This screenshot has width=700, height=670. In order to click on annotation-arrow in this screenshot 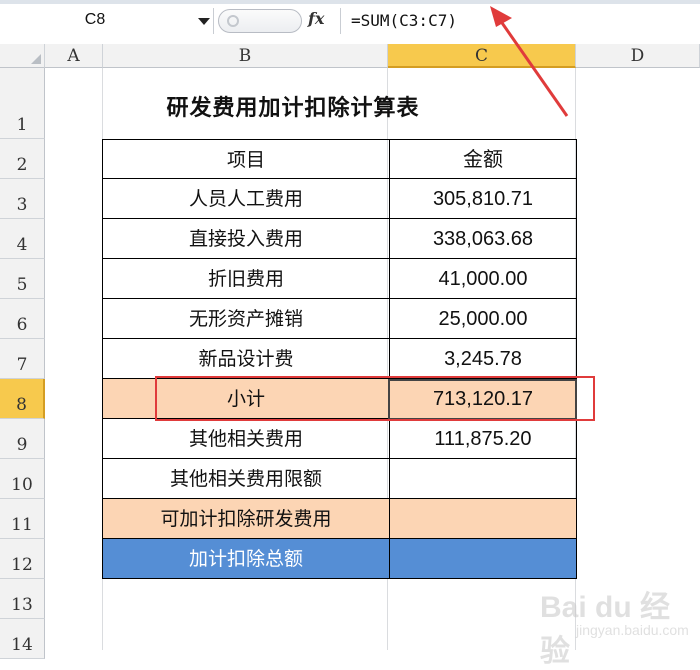, I will do `click(529, 61)`.